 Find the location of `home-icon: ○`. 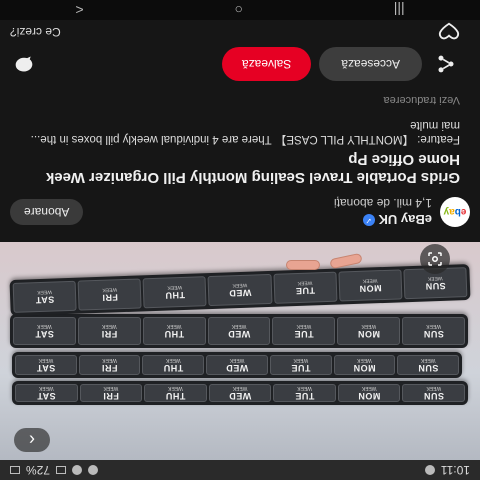

home-icon: ○ is located at coordinates (238, 10).